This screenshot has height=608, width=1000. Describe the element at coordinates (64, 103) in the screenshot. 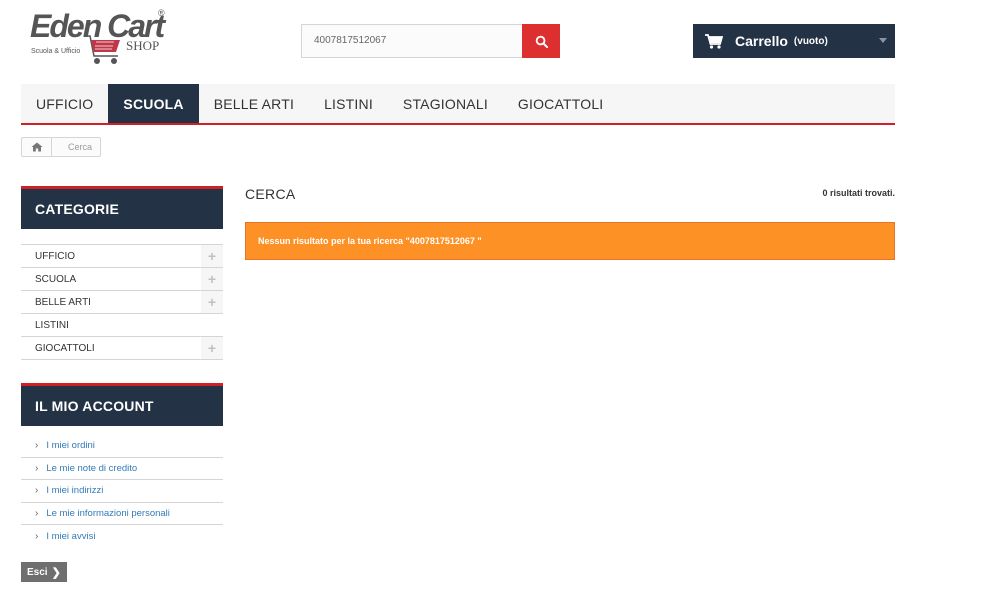

I see `nav-item-ufficio: UFFICIO` at that location.